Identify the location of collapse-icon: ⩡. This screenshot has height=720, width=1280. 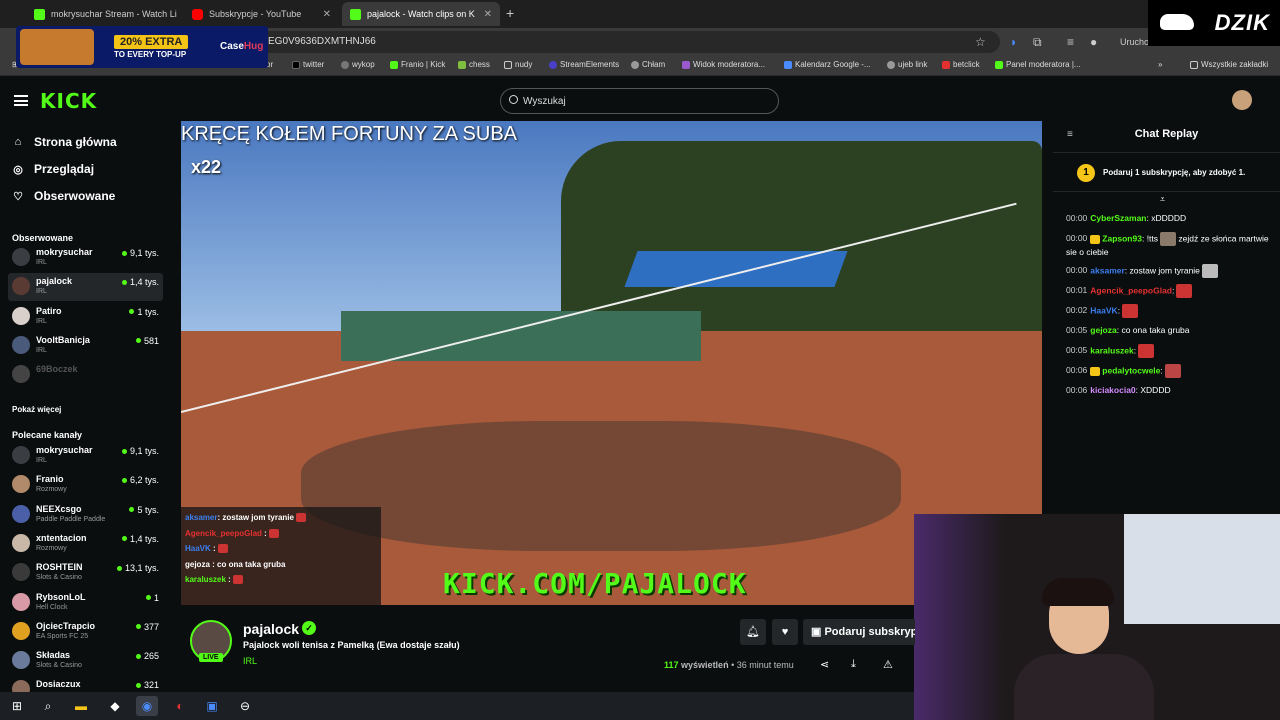
(1162, 199).